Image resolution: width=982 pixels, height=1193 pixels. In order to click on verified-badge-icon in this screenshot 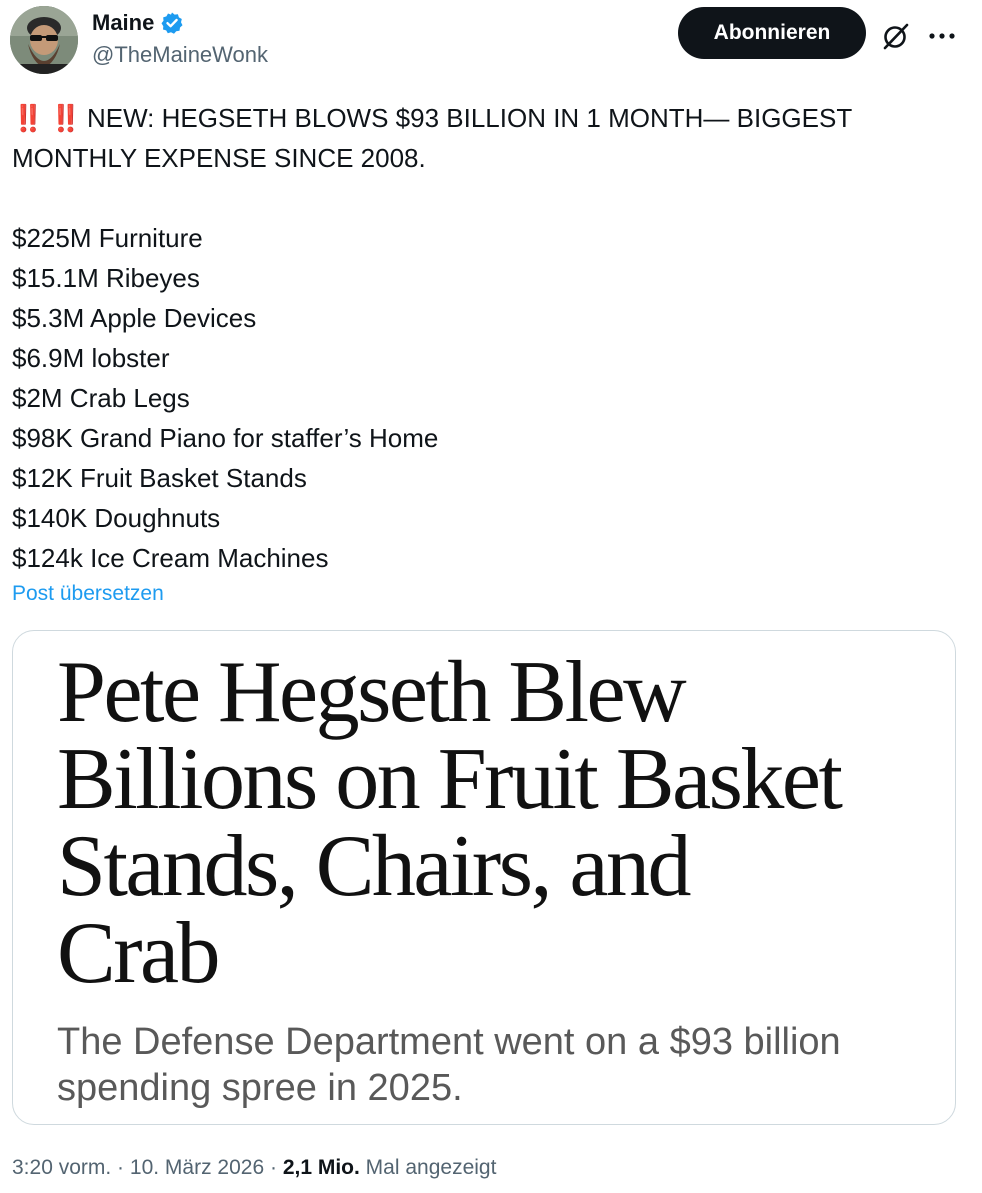, I will do `click(172, 23)`.